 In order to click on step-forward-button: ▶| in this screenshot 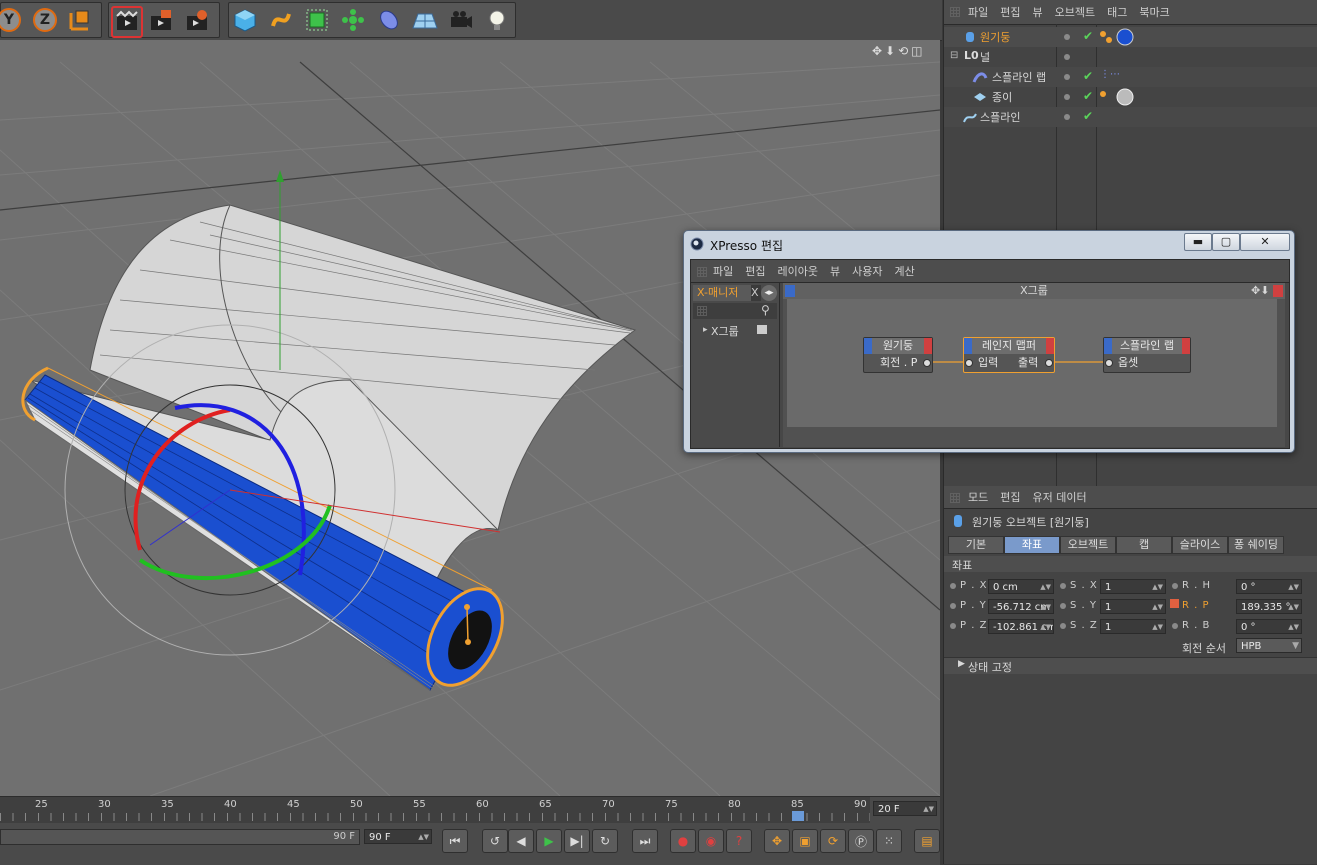, I will do `click(577, 841)`.